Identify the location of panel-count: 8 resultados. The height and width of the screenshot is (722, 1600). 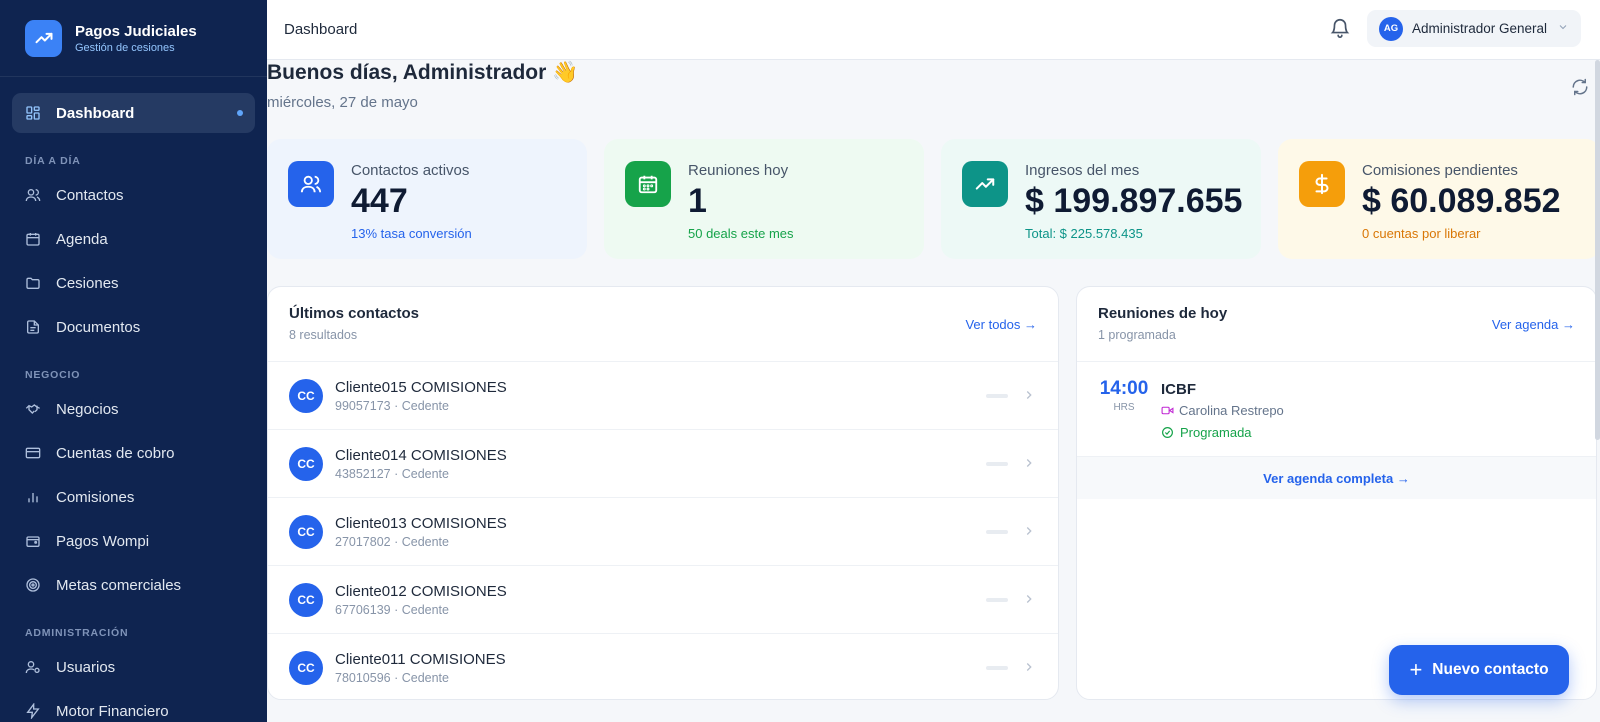
(323, 335).